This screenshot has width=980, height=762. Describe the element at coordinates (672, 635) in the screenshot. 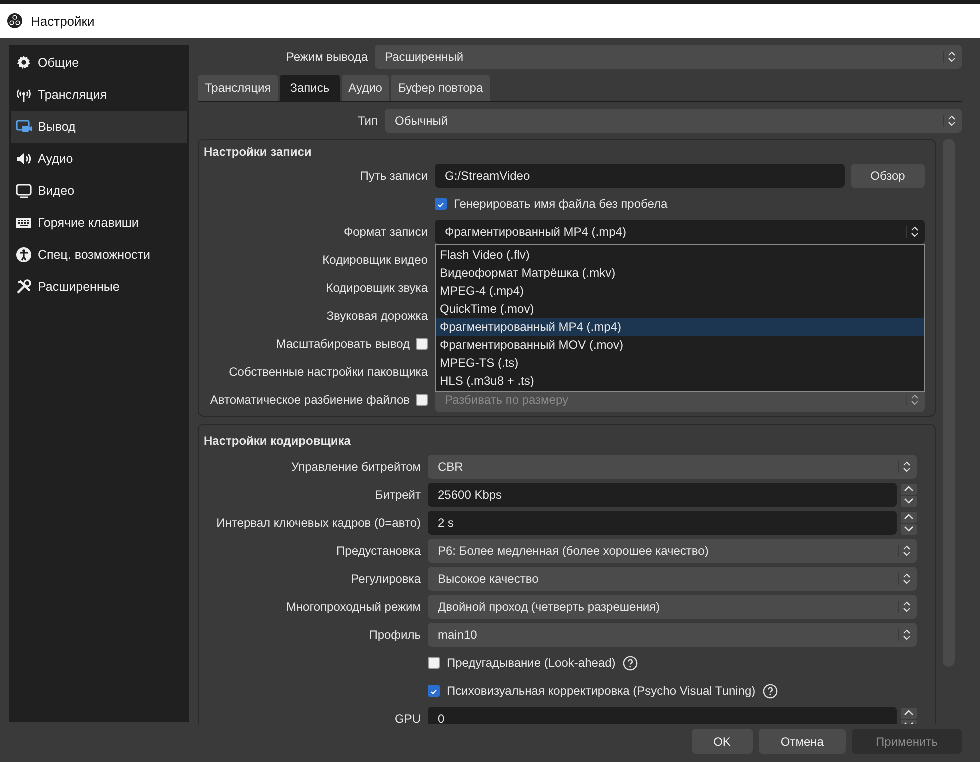

I see `dropdown: main10` at that location.